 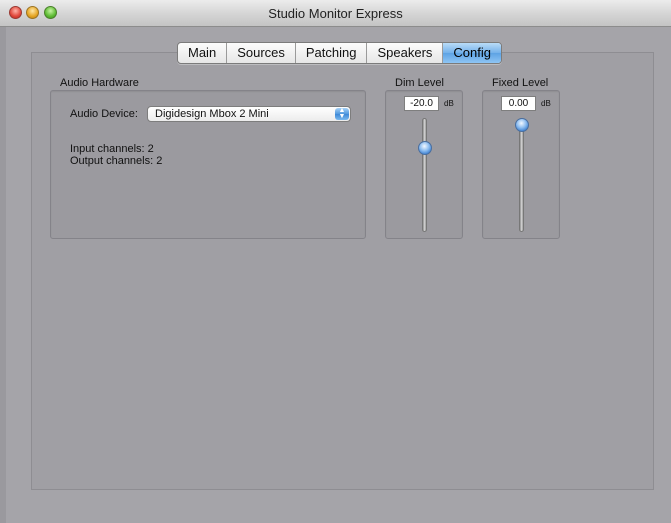 I want to click on fixed-level-slider-knob, so click(x=522, y=125).